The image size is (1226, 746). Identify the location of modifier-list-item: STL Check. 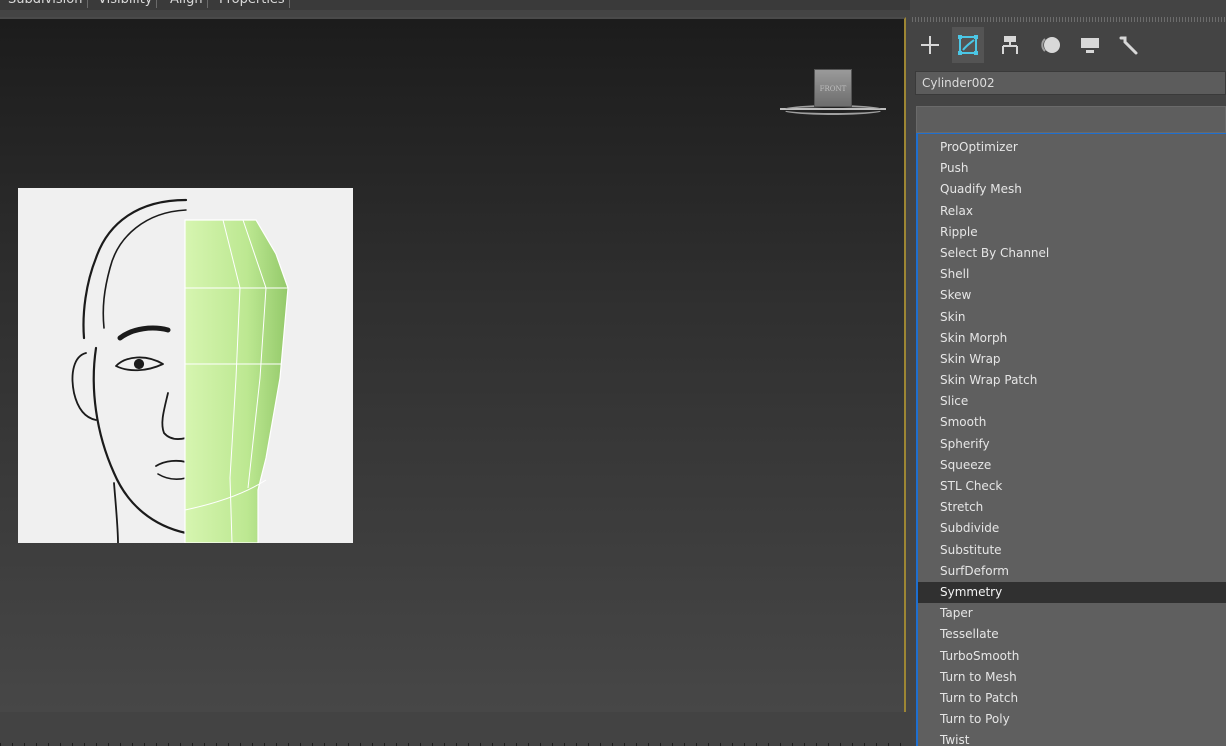
(1072, 486).